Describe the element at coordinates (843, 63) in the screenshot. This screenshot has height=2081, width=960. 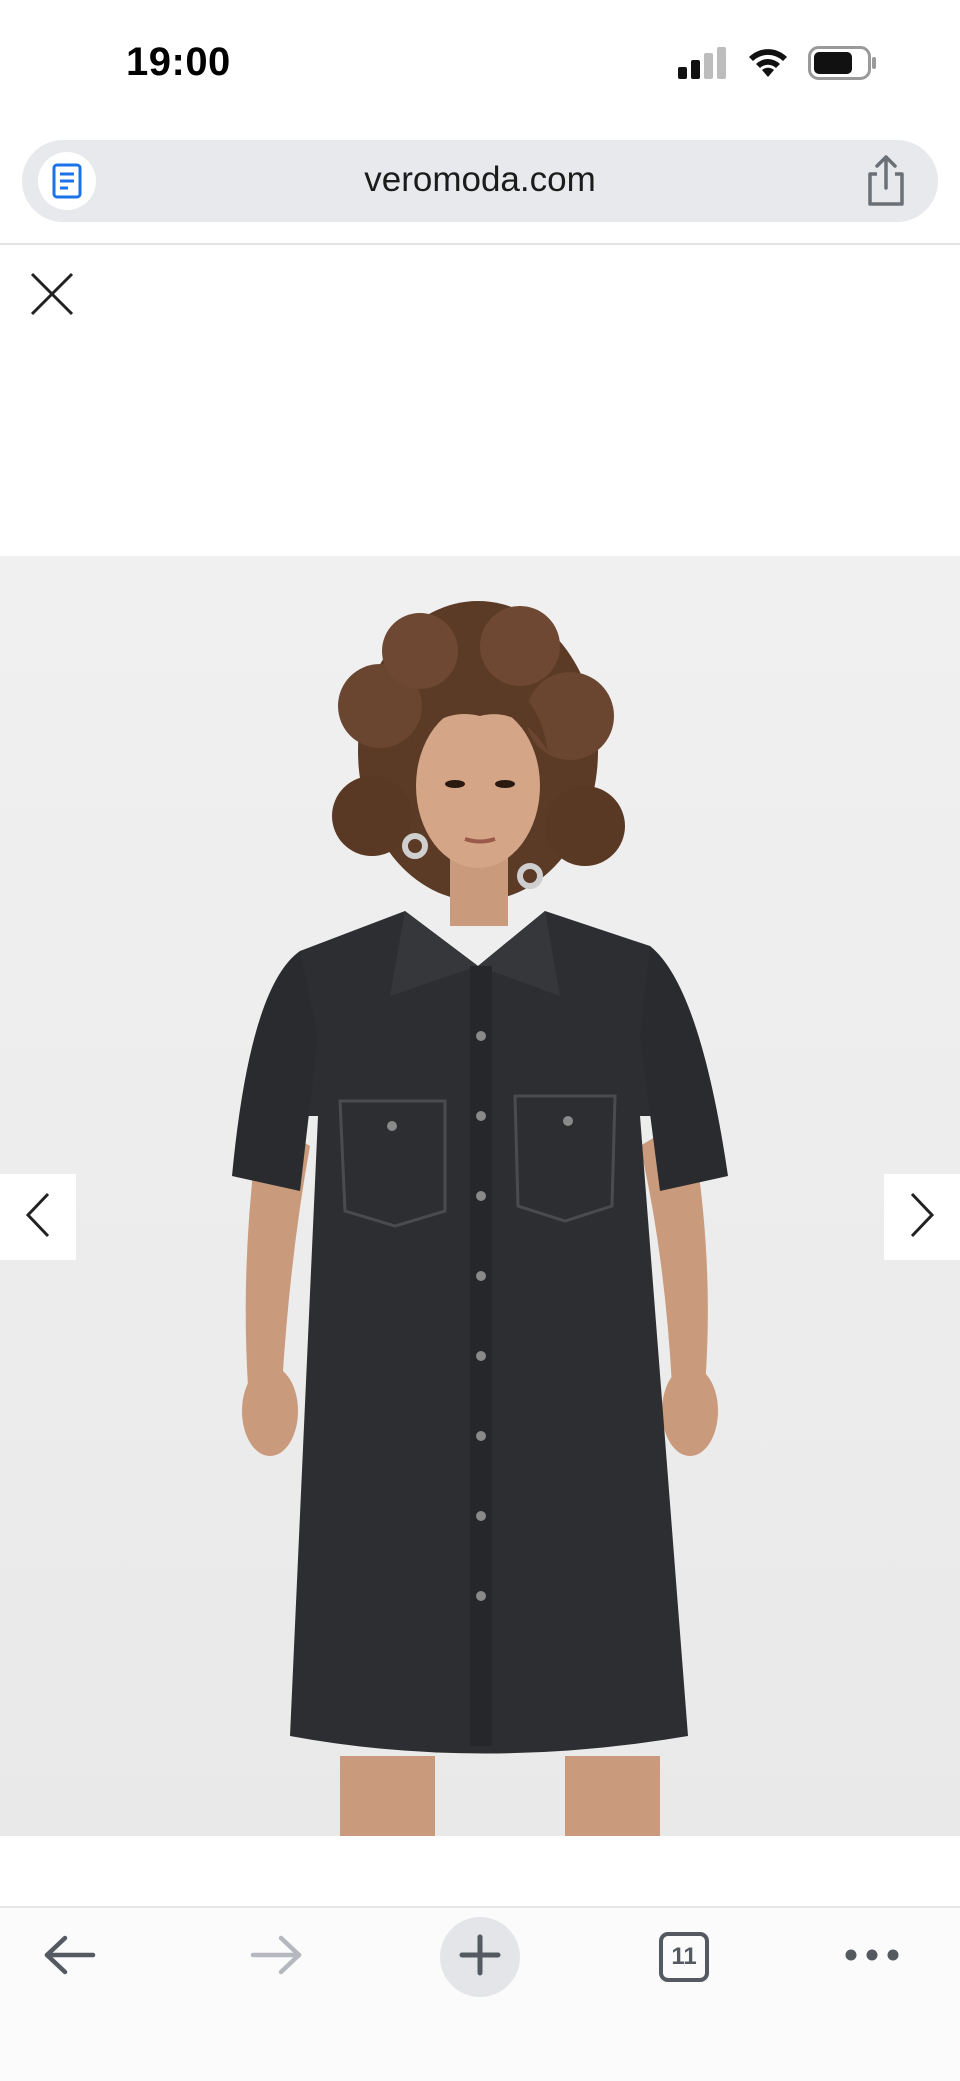
I see `battery-icon` at that location.